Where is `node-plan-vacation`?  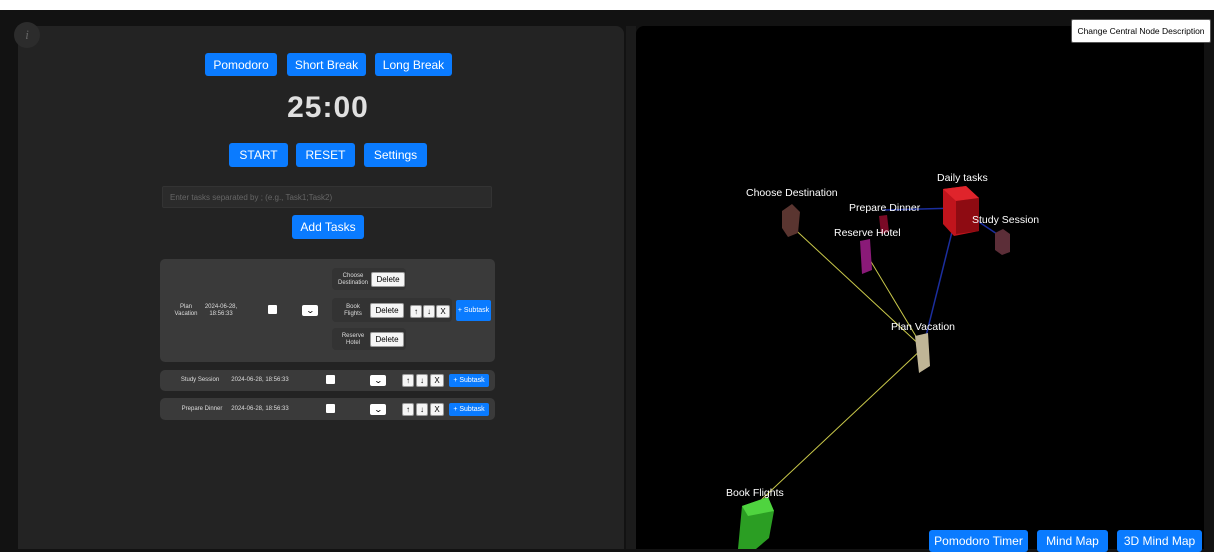 node-plan-vacation is located at coordinates (922, 353).